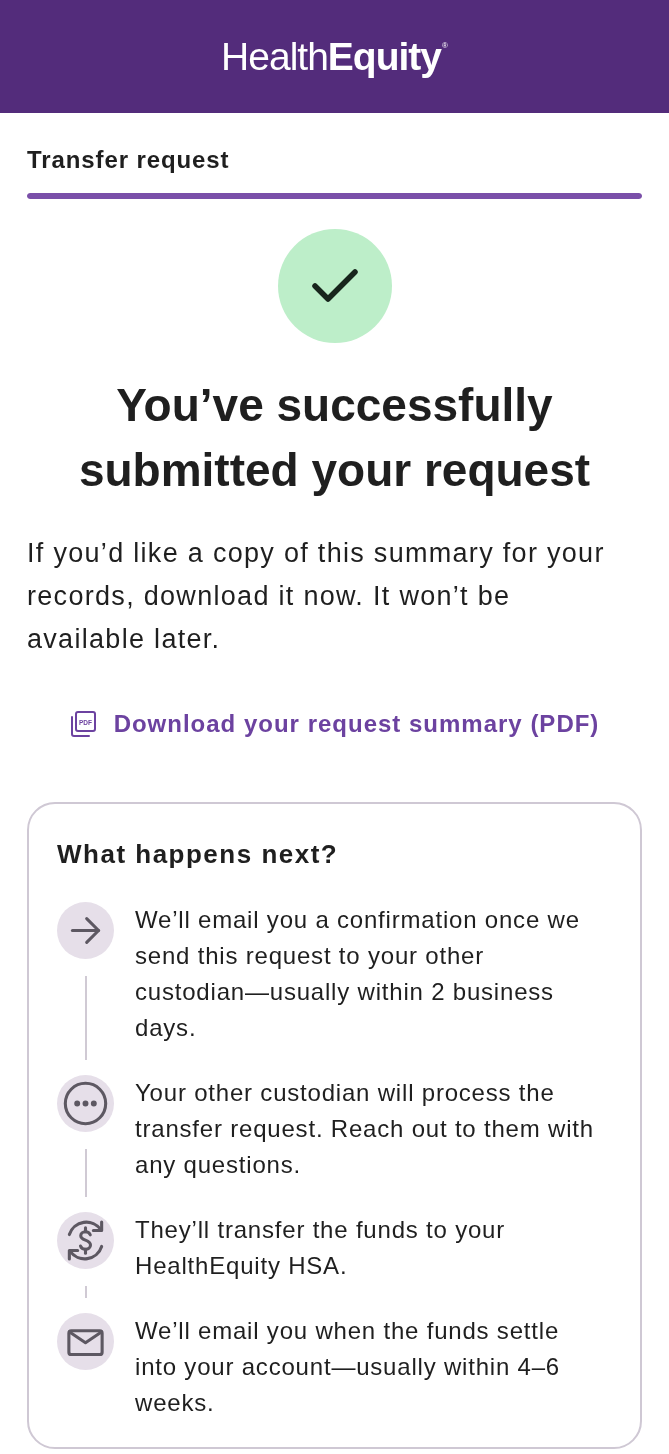  What do you see at coordinates (365, 1129) in the screenshot?
I see `step-text: Your other custodian will process the transfer request. Reach out to them with any questions.` at bounding box center [365, 1129].